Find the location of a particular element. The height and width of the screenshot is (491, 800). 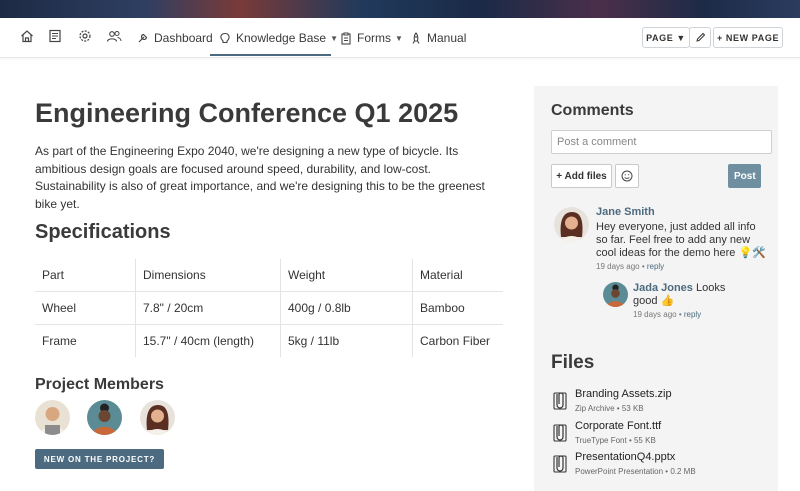

table-row: Wheel 7.8" / 20cm 400g / 0.8lb Bamboo is located at coordinates (269, 308).